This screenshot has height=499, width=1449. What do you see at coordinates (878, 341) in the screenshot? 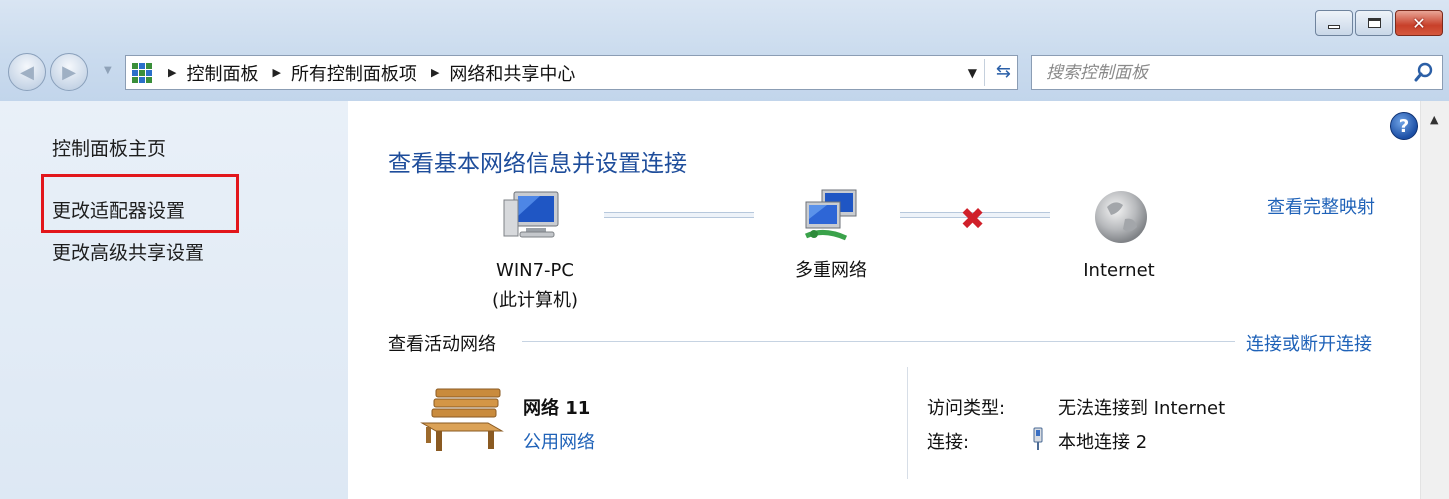
I see `section-divider` at bounding box center [878, 341].